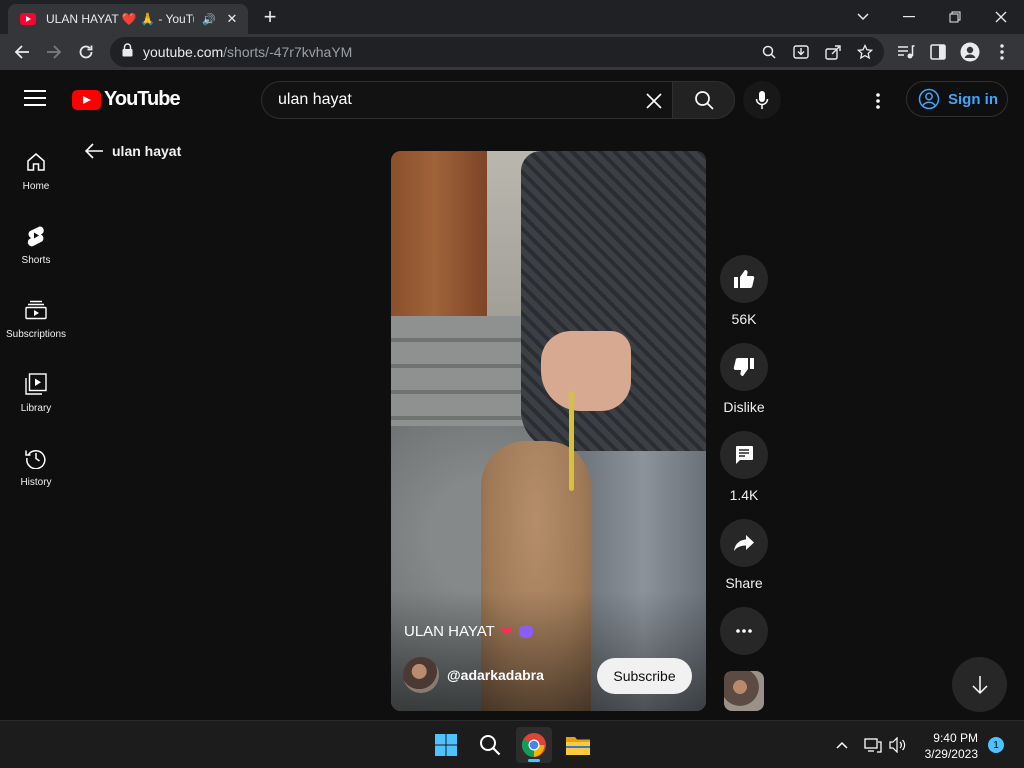  I want to click on comments-action: 1.4K, so click(744, 467).